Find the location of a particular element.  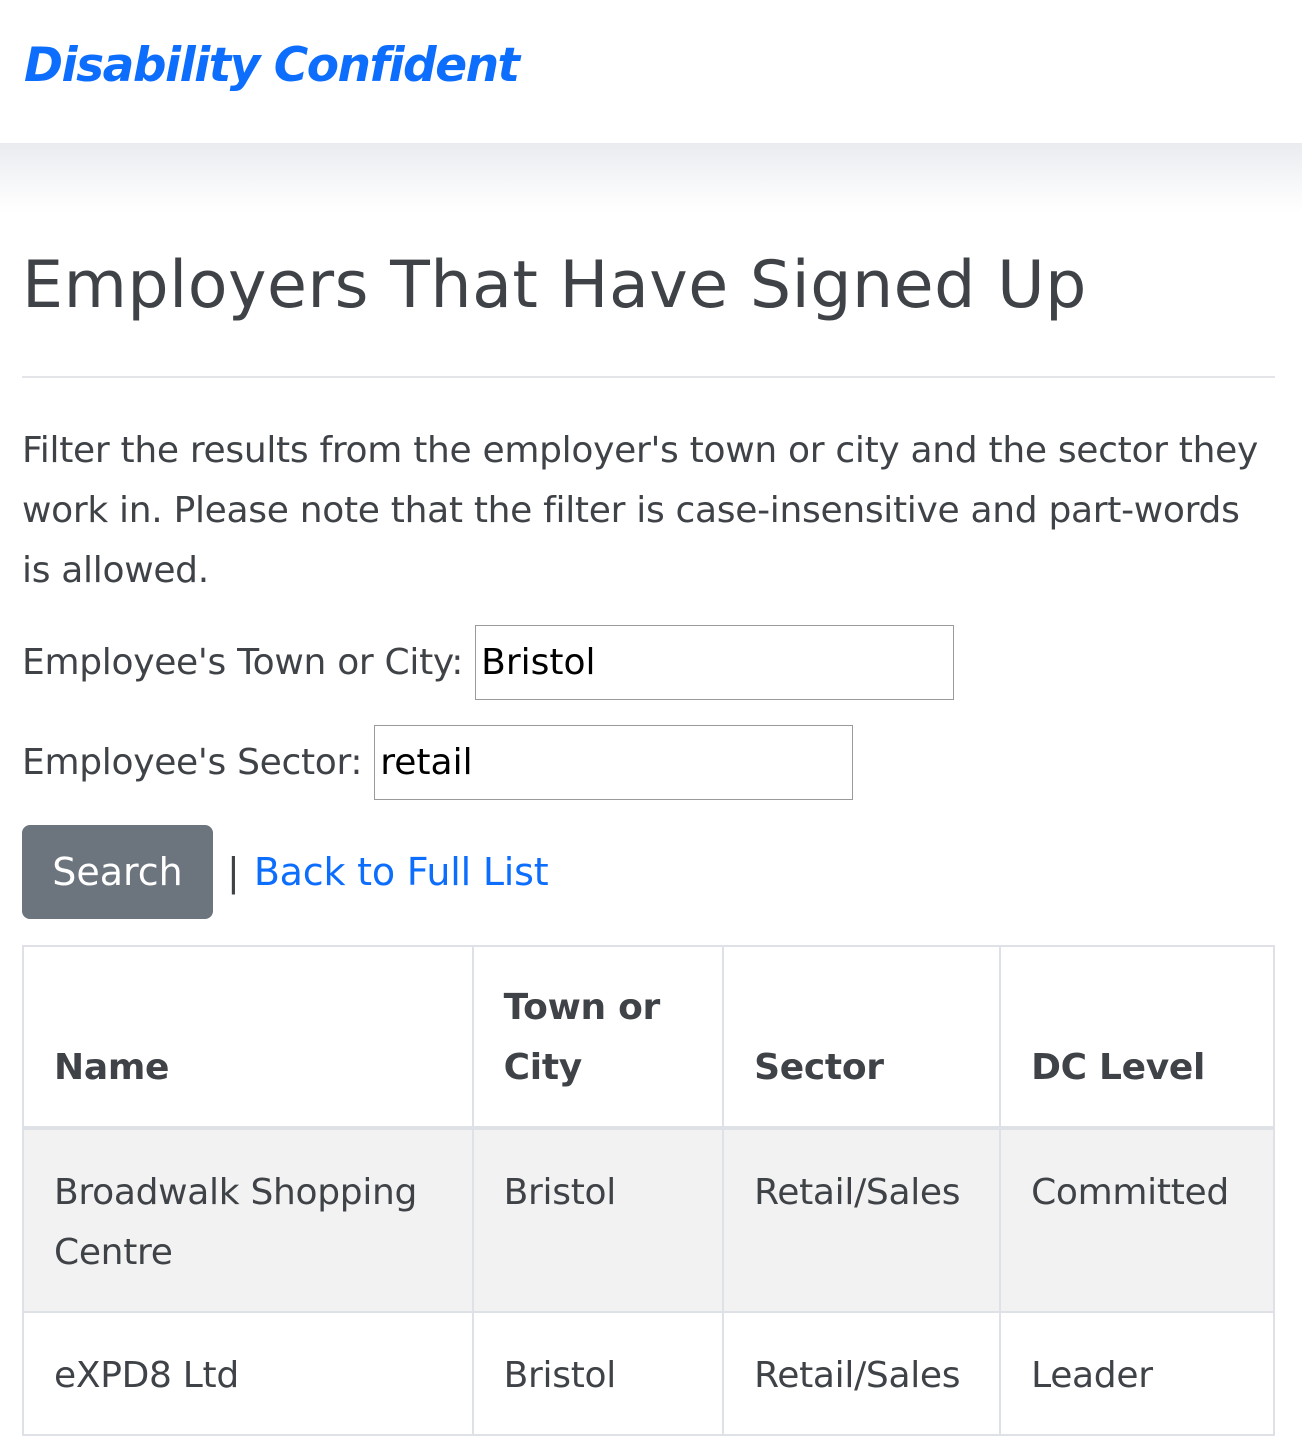

header-row: Name Town or City Sector DC Level is located at coordinates (648, 1037).